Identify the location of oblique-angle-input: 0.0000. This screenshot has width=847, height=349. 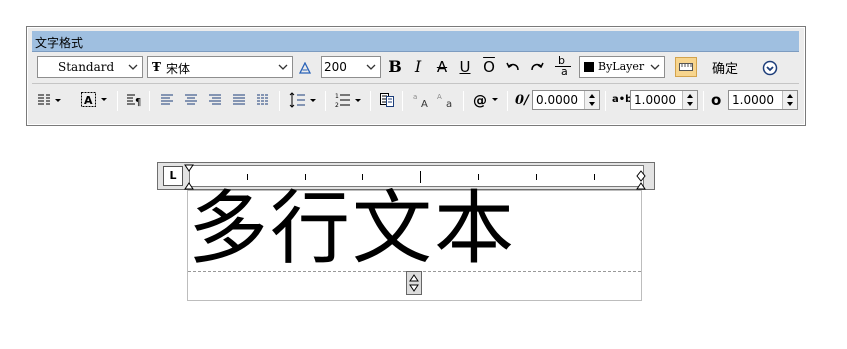
(566, 100).